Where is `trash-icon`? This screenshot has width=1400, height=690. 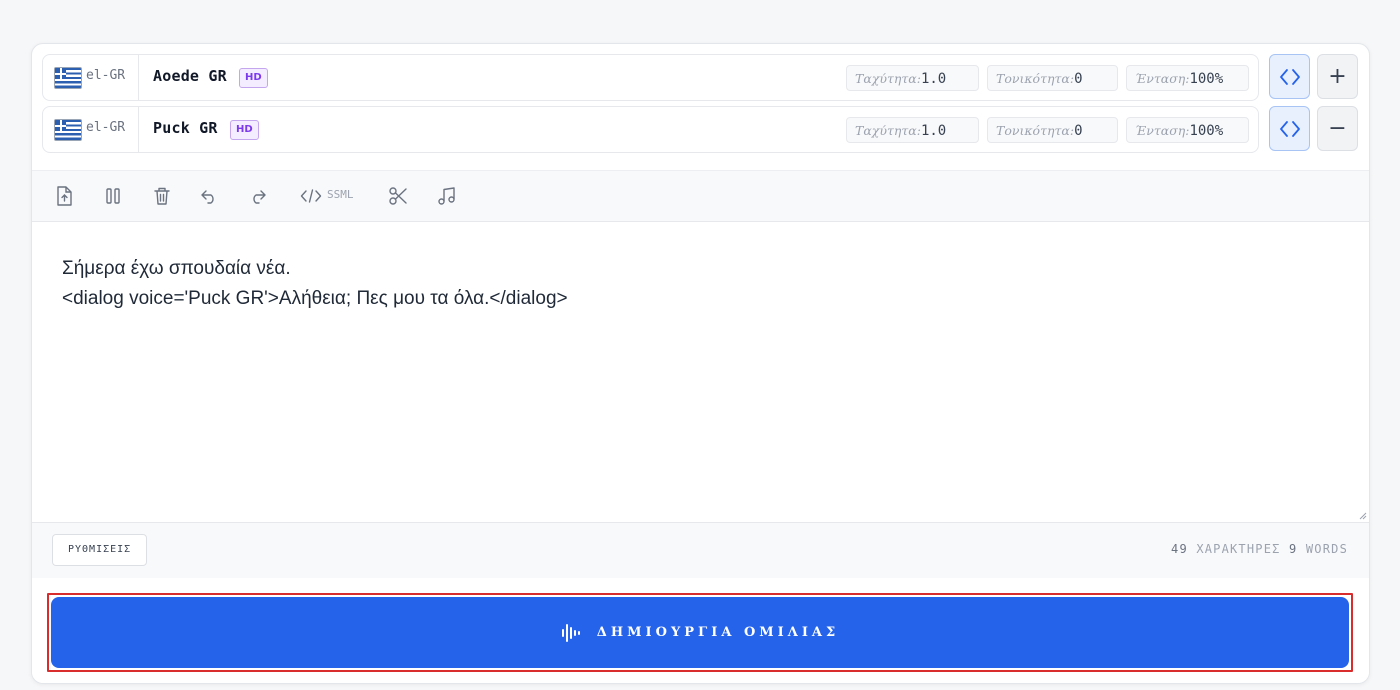 trash-icon is located at coordinates (162, 196).